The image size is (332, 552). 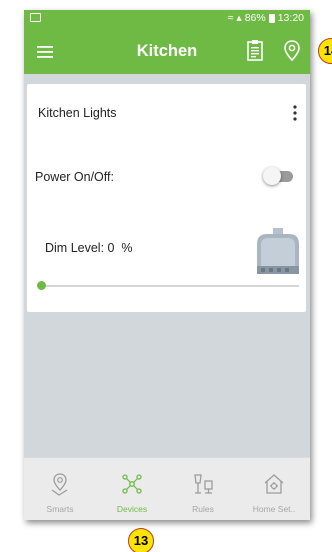 I want to click on nav-item-rules: Rules, so click(x=203, y=489).